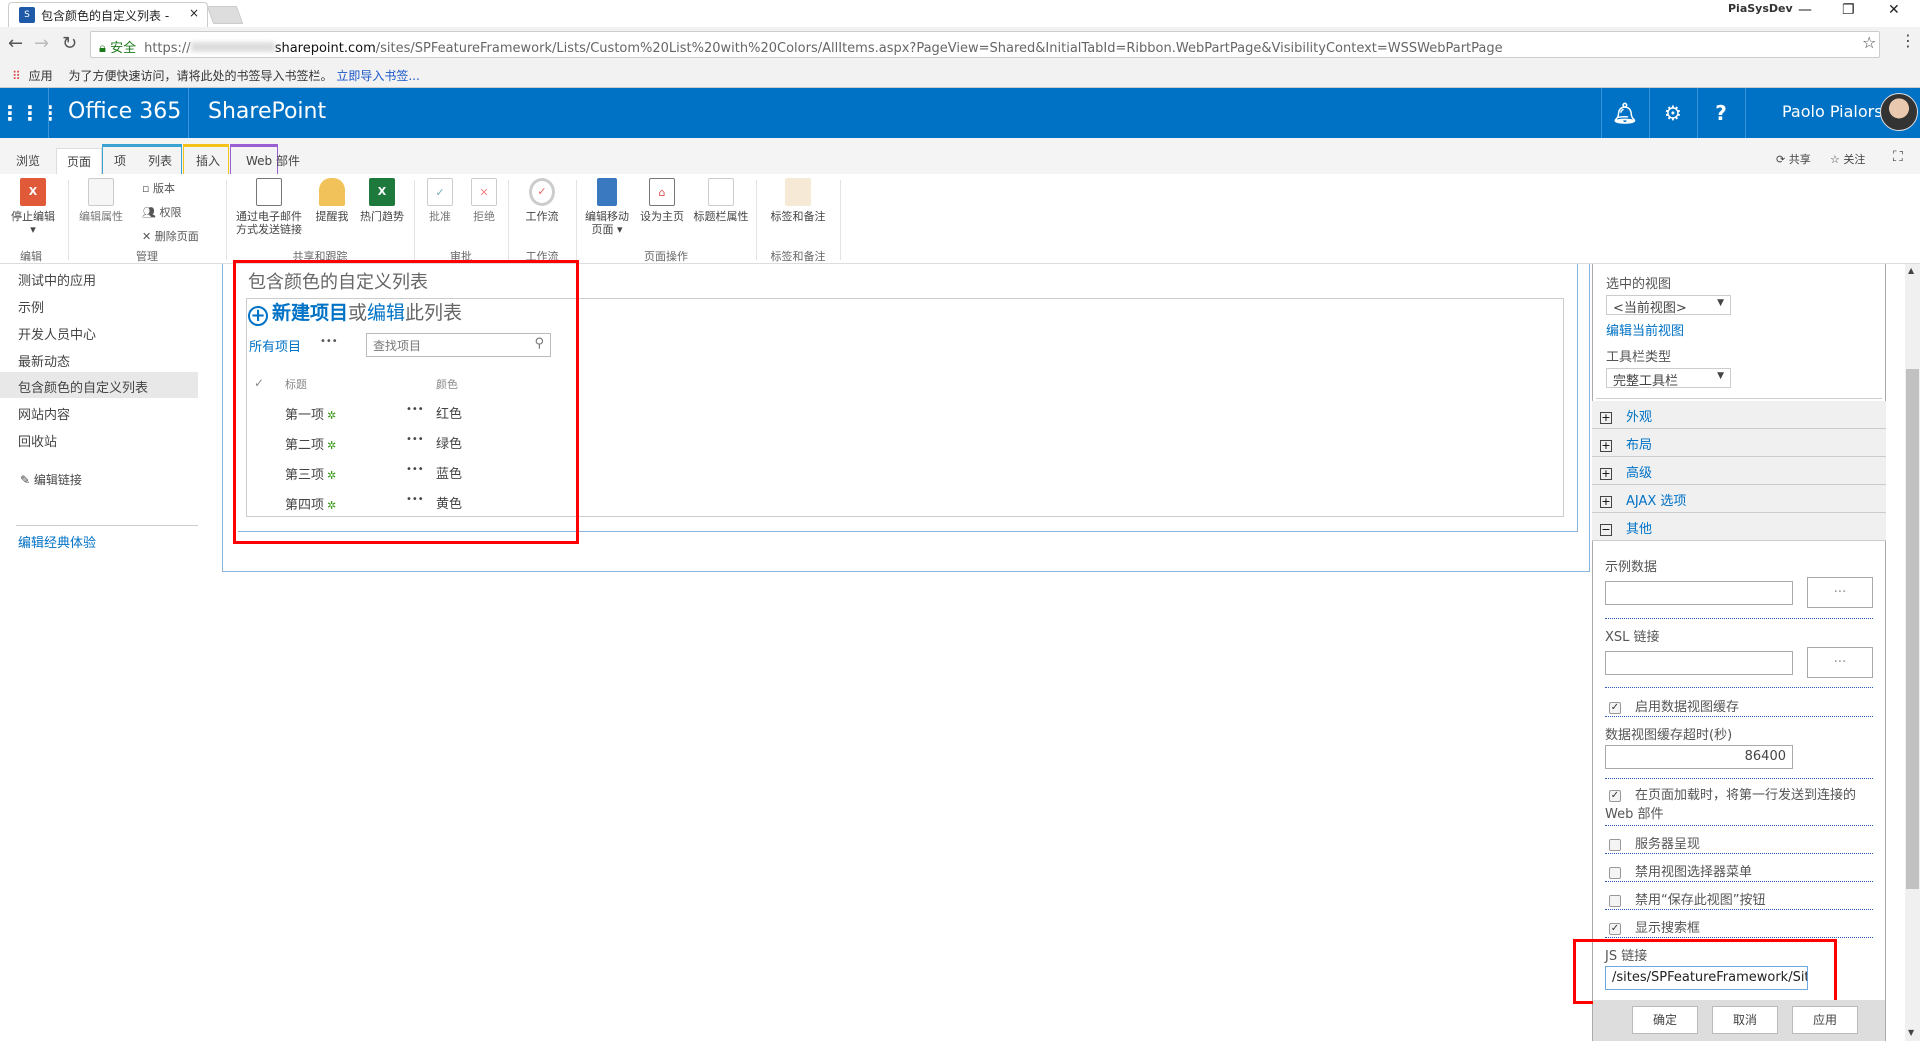  Describe the element at coordinates (225, 15) in the screenshot. I see `new-tab-button` at that location.